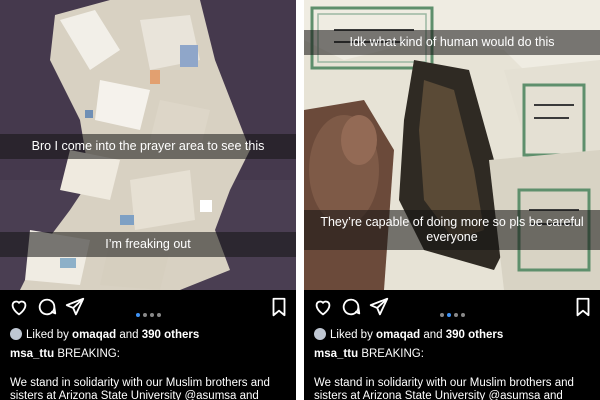  Describe the element at coordinates (452, 42) in the screenshot. I see `story-caption-1: Idk what kind of human would do this` at that location.